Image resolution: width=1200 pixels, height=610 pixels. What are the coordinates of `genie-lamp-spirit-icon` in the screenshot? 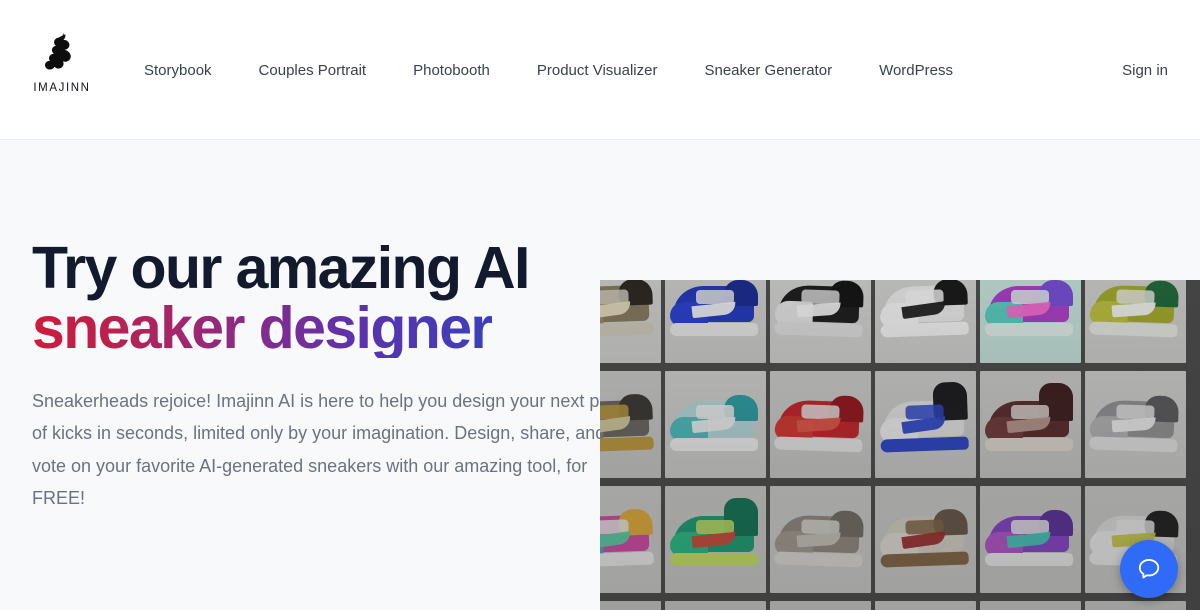 It's located at (58, 51).